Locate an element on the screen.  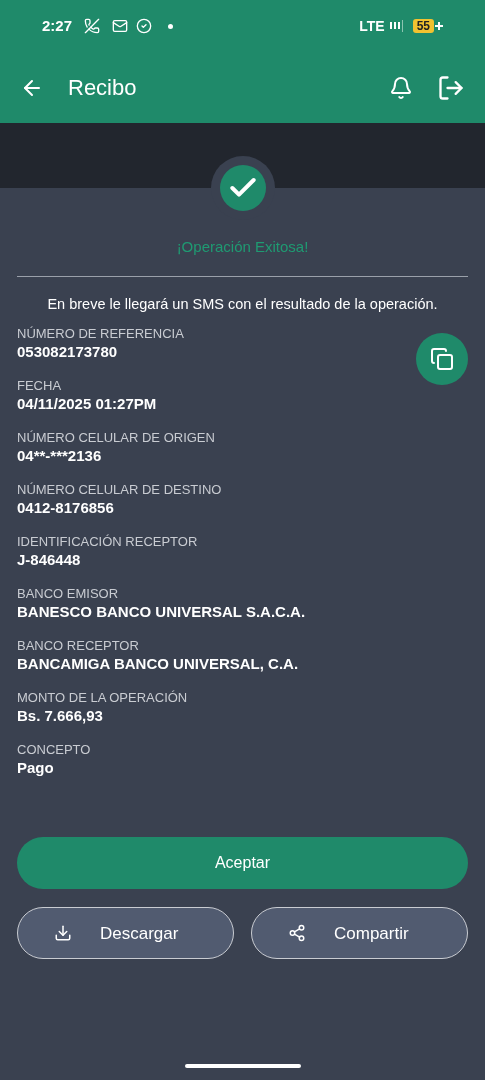
phone-icon is located at coordinates (92, 26).